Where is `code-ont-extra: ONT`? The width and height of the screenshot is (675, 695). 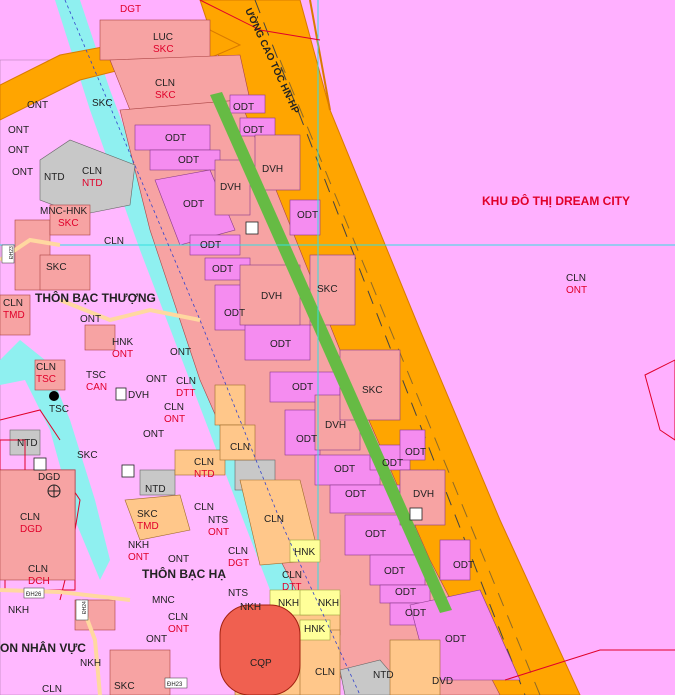 code-ont-extra: ONT is located at coordinates (22, 172).